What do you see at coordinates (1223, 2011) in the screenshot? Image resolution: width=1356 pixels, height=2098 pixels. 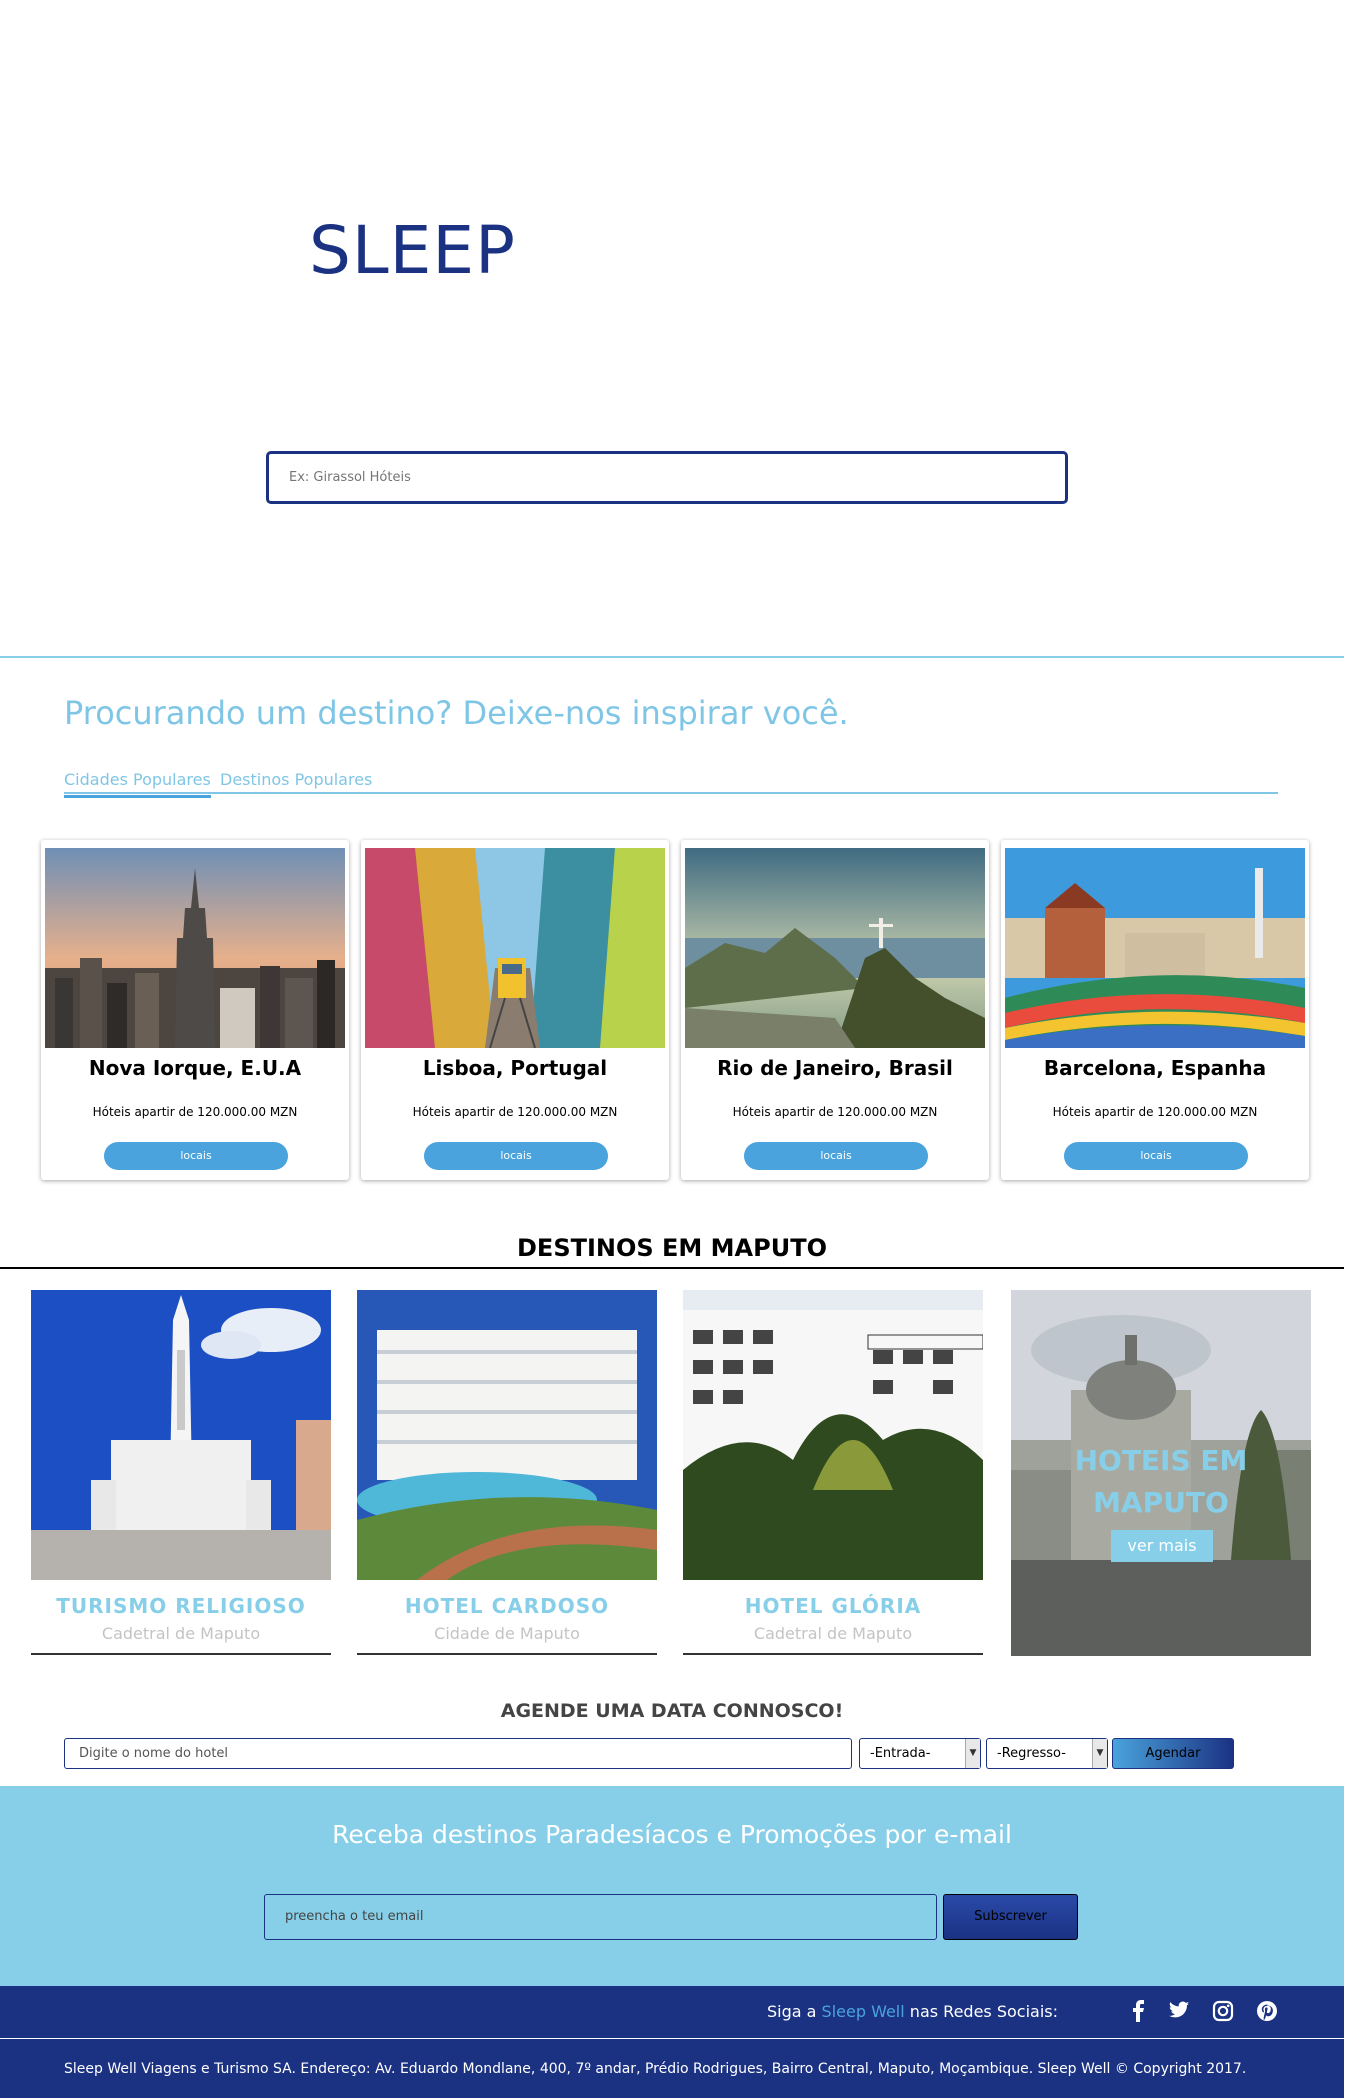 I see `instagram-icon` at bounding box center [1223, 2011].